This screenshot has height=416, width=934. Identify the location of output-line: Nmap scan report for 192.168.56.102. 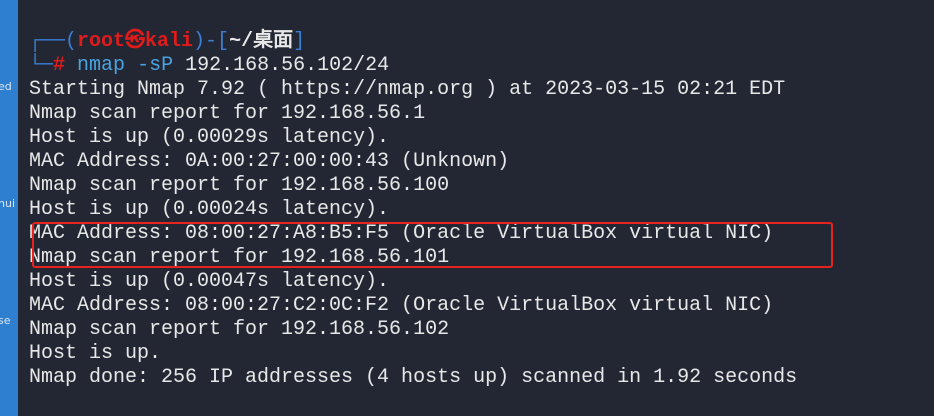
(239, 329).